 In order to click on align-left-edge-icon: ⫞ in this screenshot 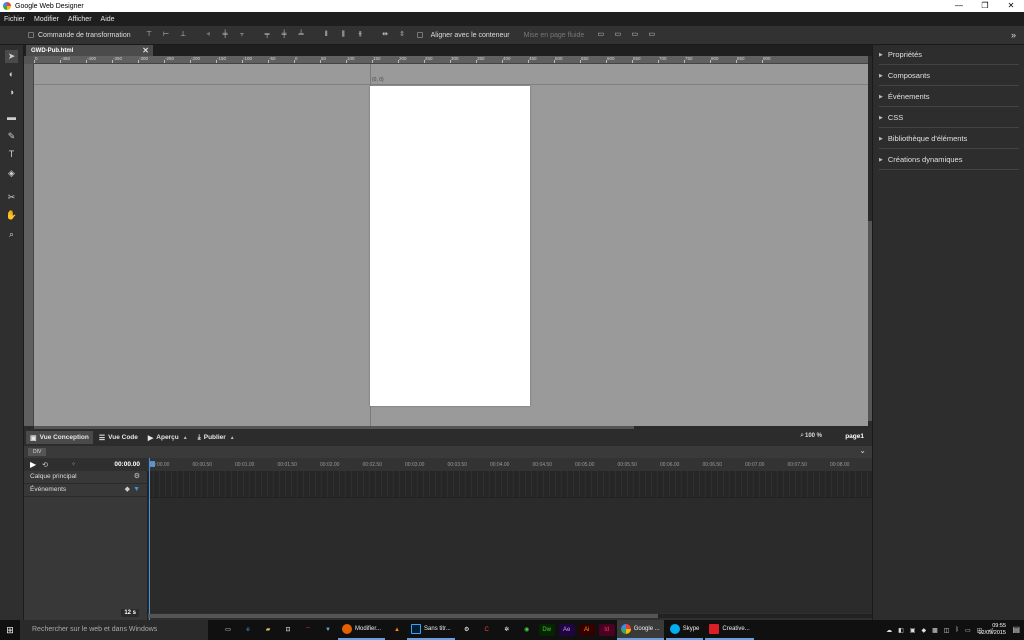, I will do `click(208, 35)`.